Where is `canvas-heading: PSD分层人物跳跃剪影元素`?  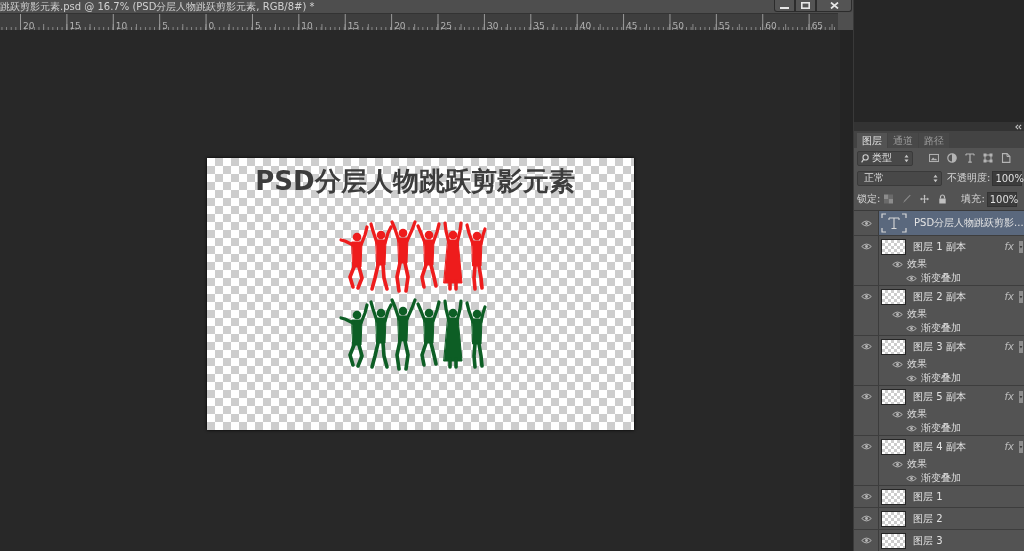
canvas-heading: PSD分层人物跳跃剪影元素 is located at coordinates (415, 181).